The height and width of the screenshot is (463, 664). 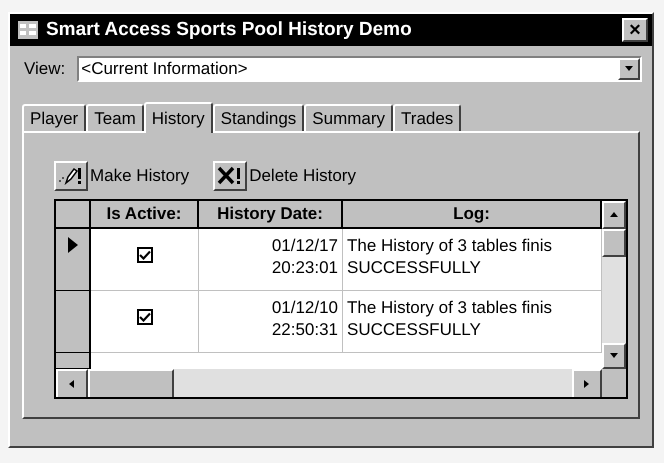 I want to click on tab: Standings, so click(x=258, y=117).